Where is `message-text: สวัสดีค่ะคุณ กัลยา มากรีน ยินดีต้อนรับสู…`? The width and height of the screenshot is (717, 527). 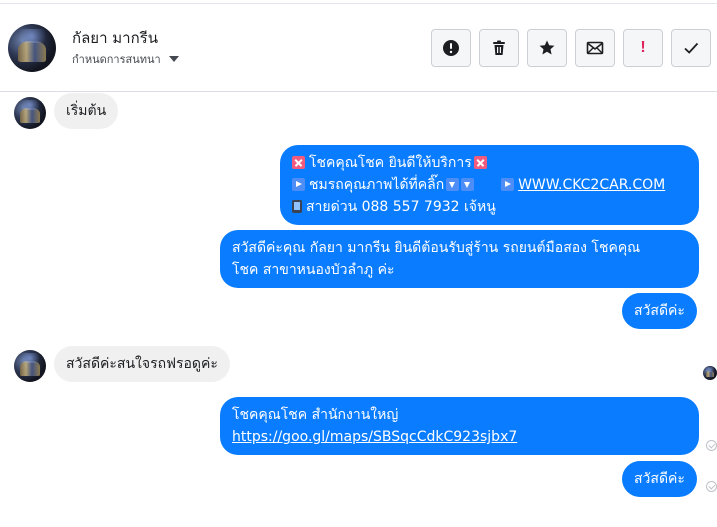 message-text: สวัสดีค่ะคุณ กัลยา มากรีน ยินดีต้อนรับสู… is located at coordinates (436, 248).